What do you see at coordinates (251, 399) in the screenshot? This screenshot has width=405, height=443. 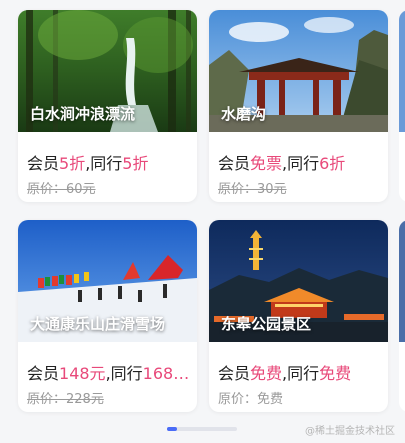 I see `original-price: 原价：免费` at bounding box center [251, 399].